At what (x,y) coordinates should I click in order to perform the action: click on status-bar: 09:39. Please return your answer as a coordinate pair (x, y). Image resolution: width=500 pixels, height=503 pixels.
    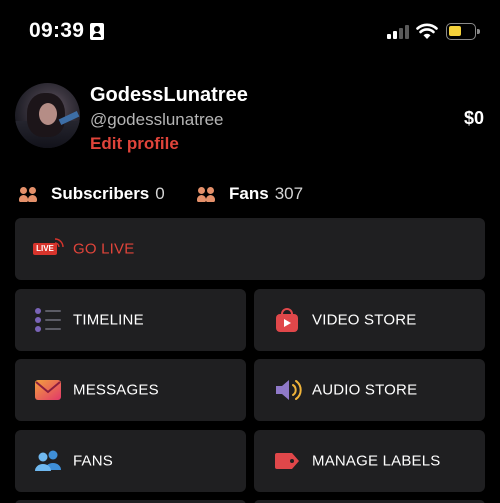
    Looking at the image, I should click on (250, 32).